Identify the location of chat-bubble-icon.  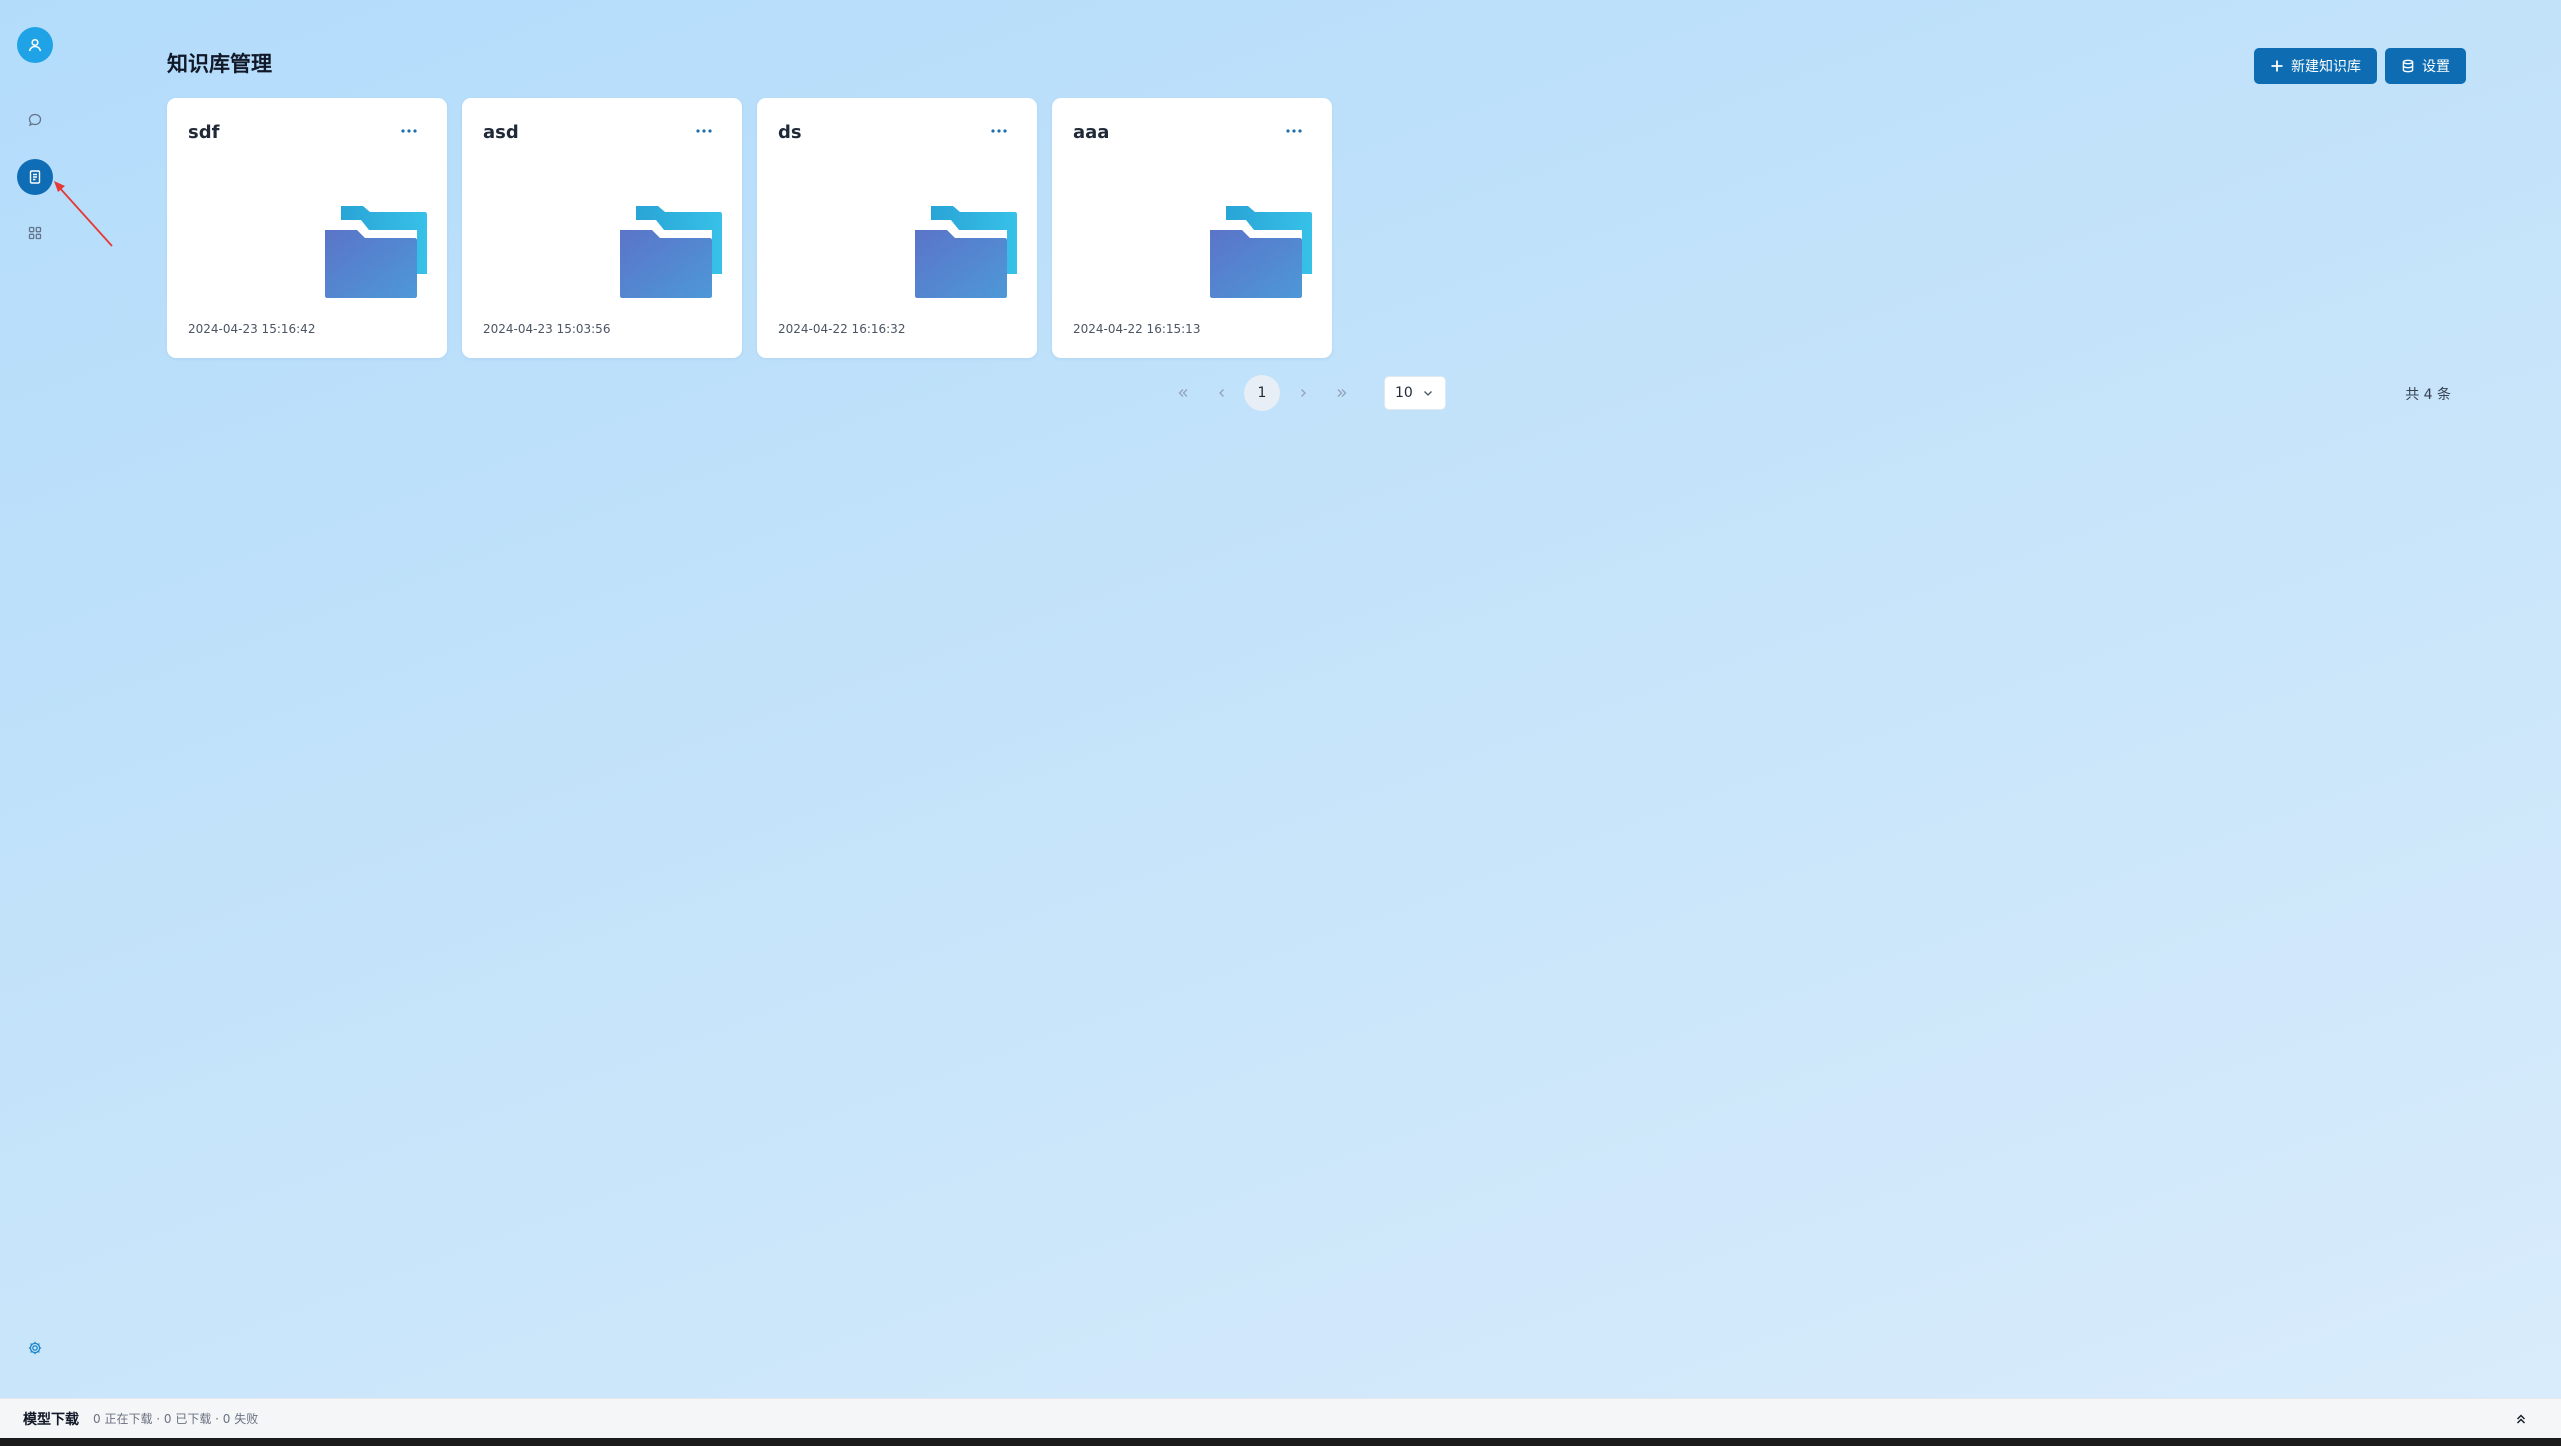
(35, 120).